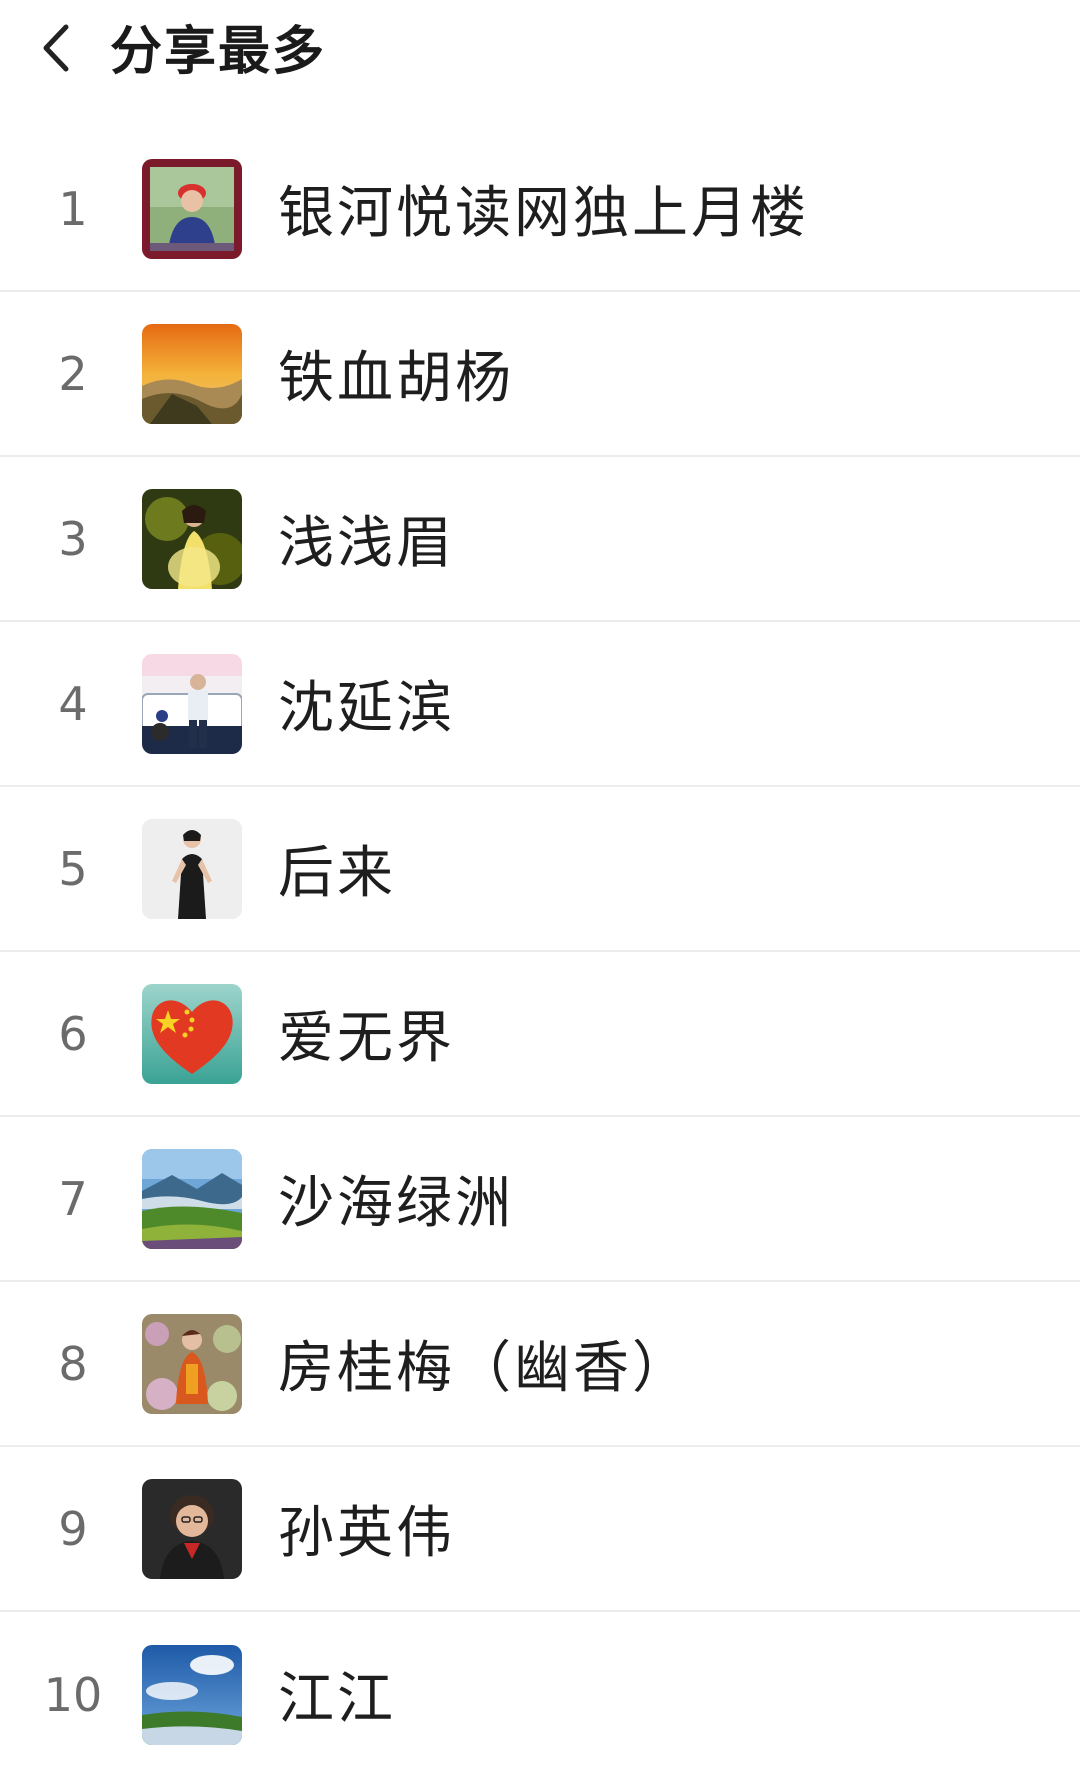 The image size is (1080, 1777). Describe the element at coordinates (73, 1528) in the screenshot. I see `rank-number: 9` at that location.